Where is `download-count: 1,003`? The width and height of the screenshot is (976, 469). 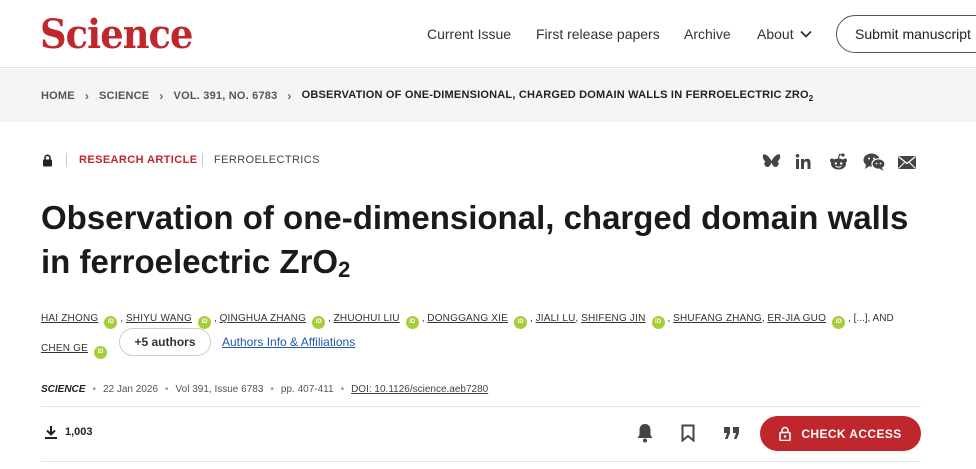 download-count: 1,003 is located at coordinates (68, 432).